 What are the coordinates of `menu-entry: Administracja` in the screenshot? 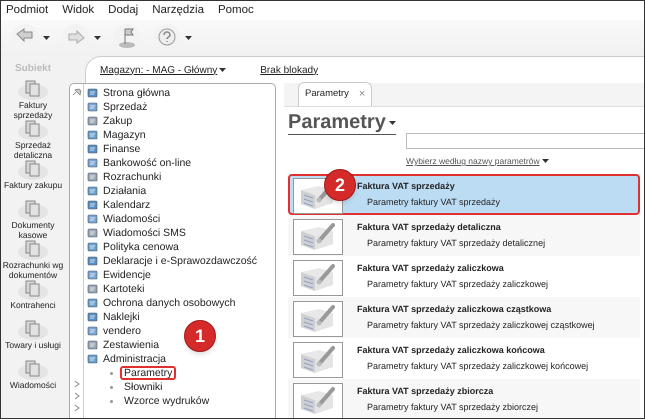 It's located at (172, 359).